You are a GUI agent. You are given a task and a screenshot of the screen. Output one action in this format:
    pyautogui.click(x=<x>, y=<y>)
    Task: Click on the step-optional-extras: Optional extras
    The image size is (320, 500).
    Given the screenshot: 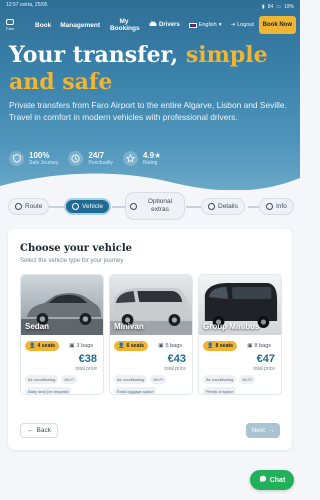 What is the action you would take?
    pyautogui.click(x=155, y=206)
    